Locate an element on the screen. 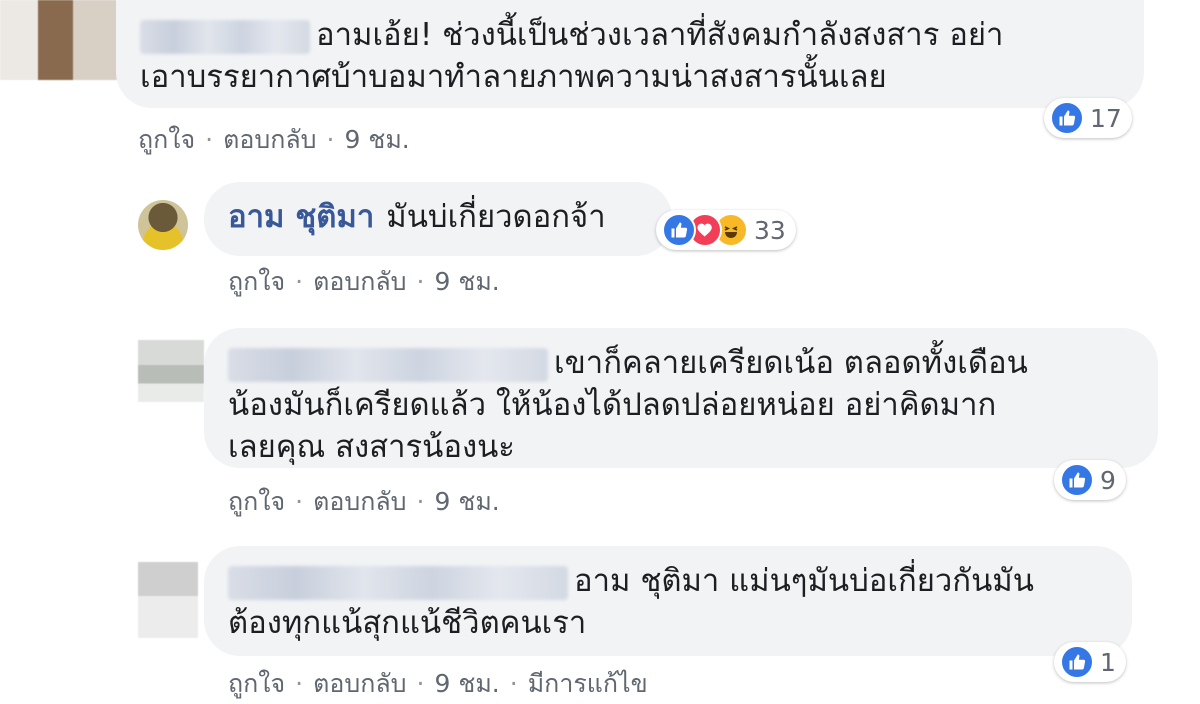  comment-text-line-2: ต้องทุกแน้สุกแน้ชีวิตคนเรา is located at coordinates (407, 623).